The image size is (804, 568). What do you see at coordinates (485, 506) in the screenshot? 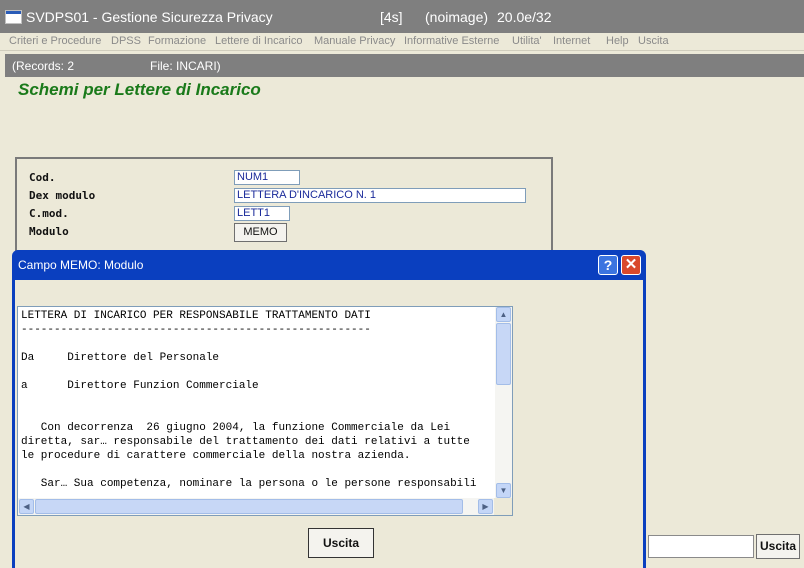
I see `scroll-right-icon: ▶` at bounding box center [485, 506].